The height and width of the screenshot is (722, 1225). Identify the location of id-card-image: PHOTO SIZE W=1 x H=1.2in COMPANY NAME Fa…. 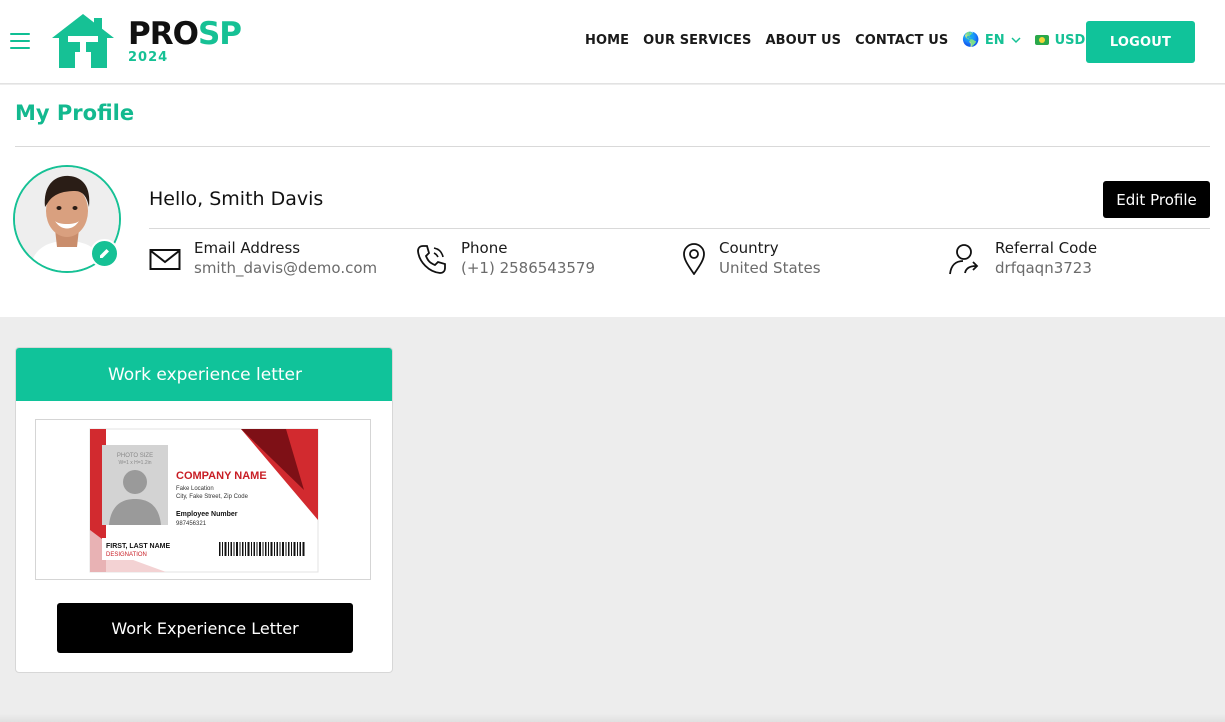
(204, 500).